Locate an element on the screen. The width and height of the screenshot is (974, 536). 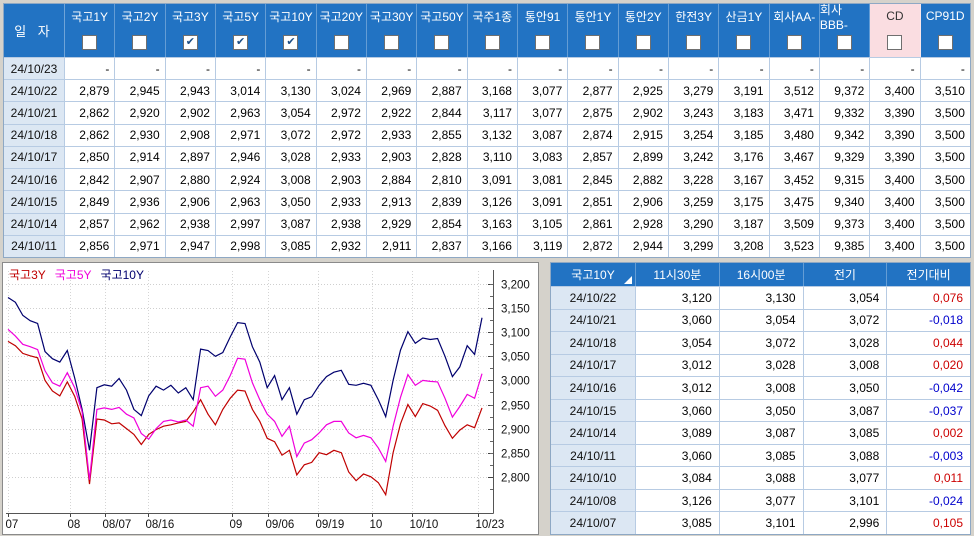
detail-change-cell: -0,018 is located at coordinates (945, 320).